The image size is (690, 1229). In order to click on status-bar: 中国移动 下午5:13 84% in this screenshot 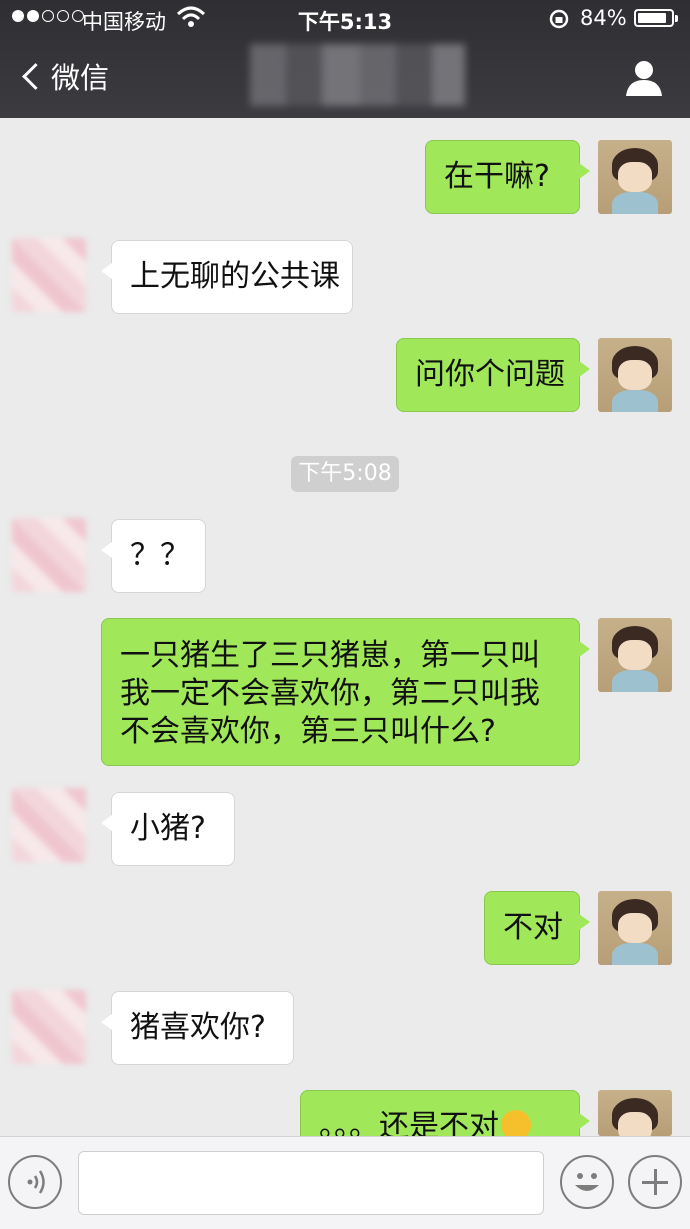, I will do `click(345, 19)`.